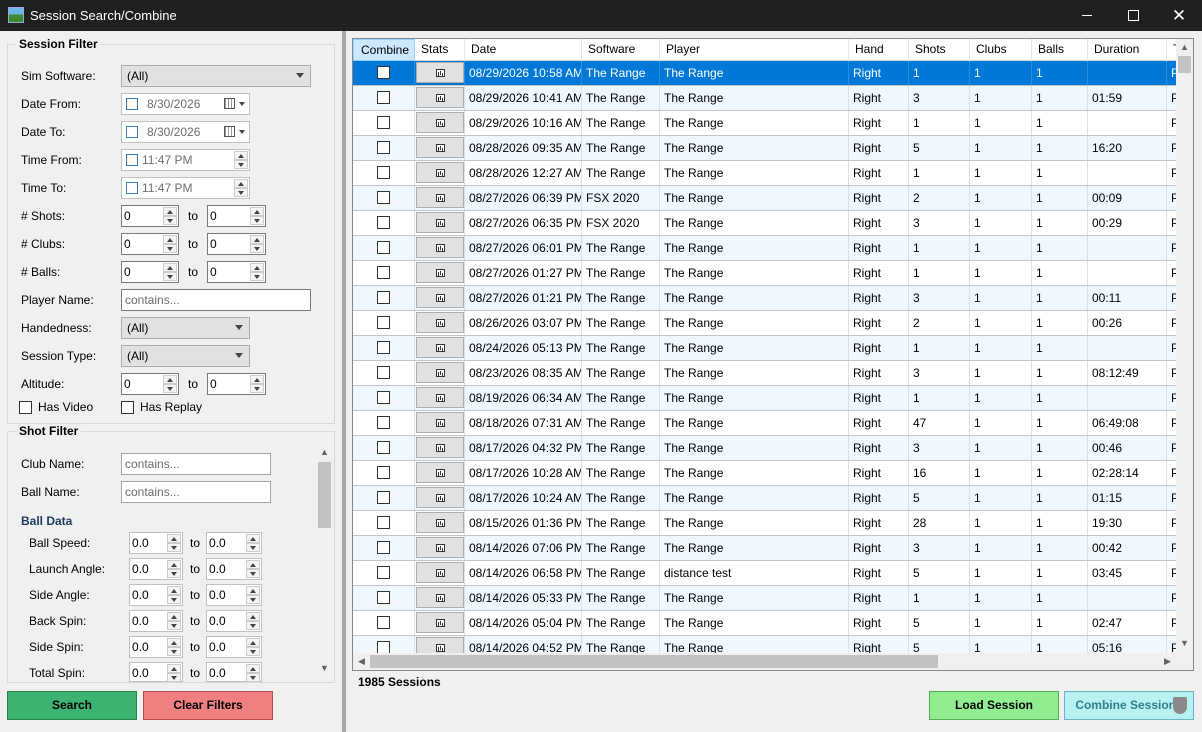 This screenshot has height=732, width=1202. Describe the element at coordinates (324, 452) in the screenshot. I see `scroll-up-icon: ▲` at that location.